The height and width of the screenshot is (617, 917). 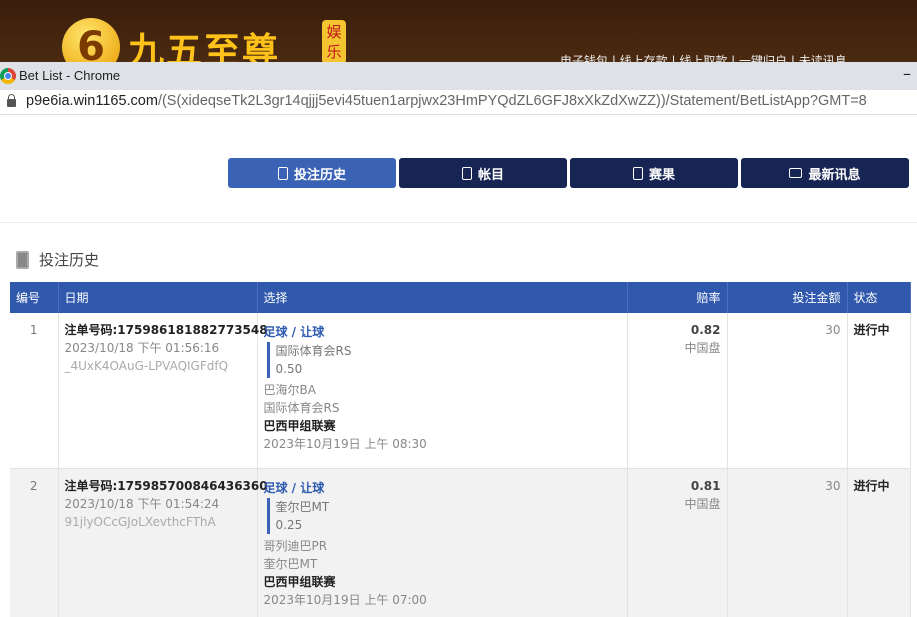 I want to click on nav-tabs: 投注历史 帐目 赛果 最新讯息, so click(x=568, y=173).